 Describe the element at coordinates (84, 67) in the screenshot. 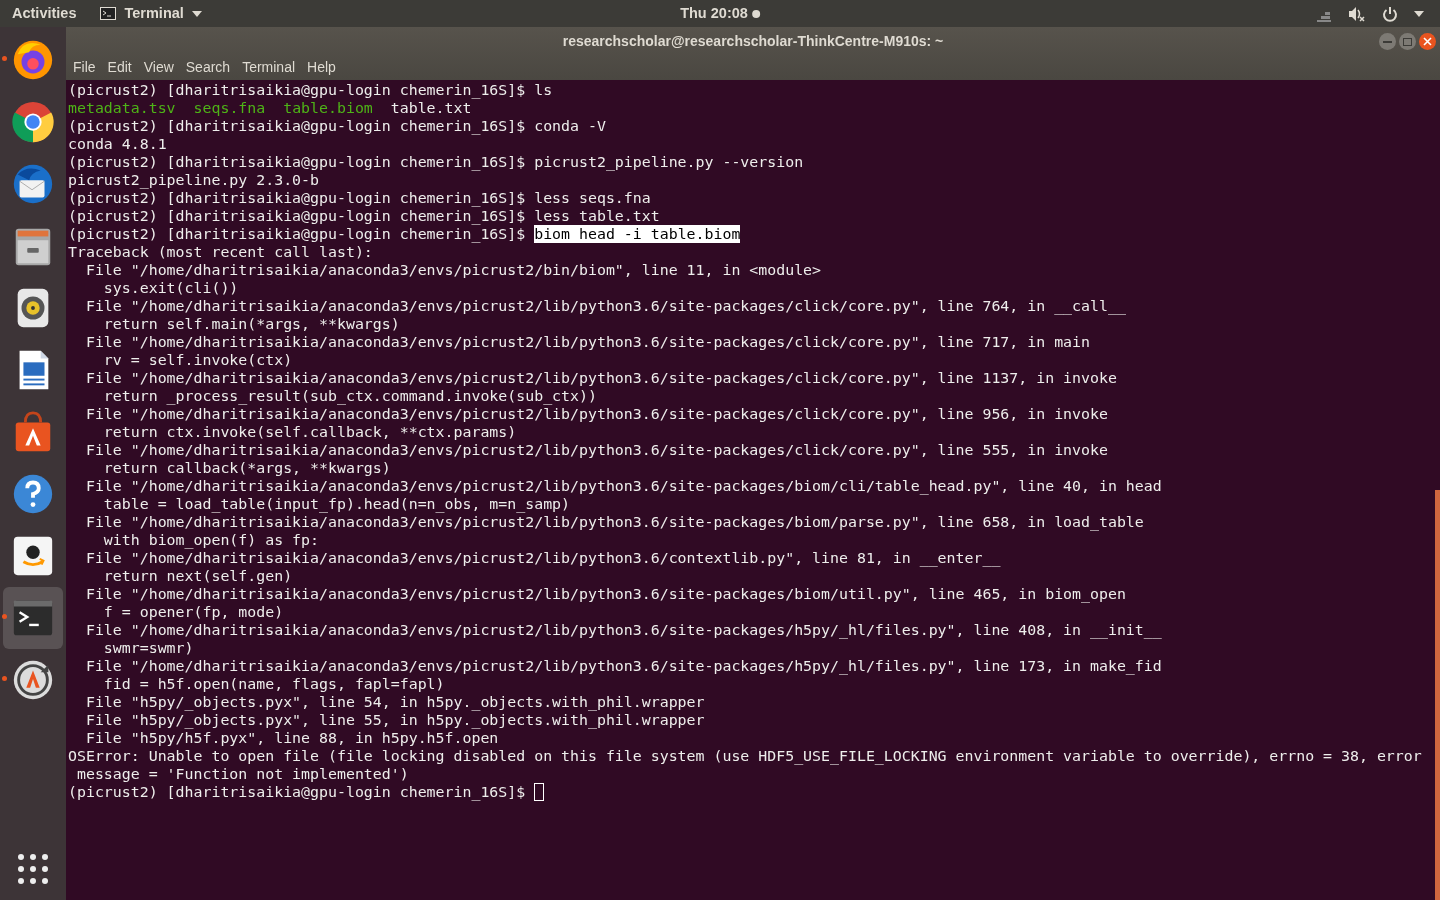

I see `menu-item: File` at that location.